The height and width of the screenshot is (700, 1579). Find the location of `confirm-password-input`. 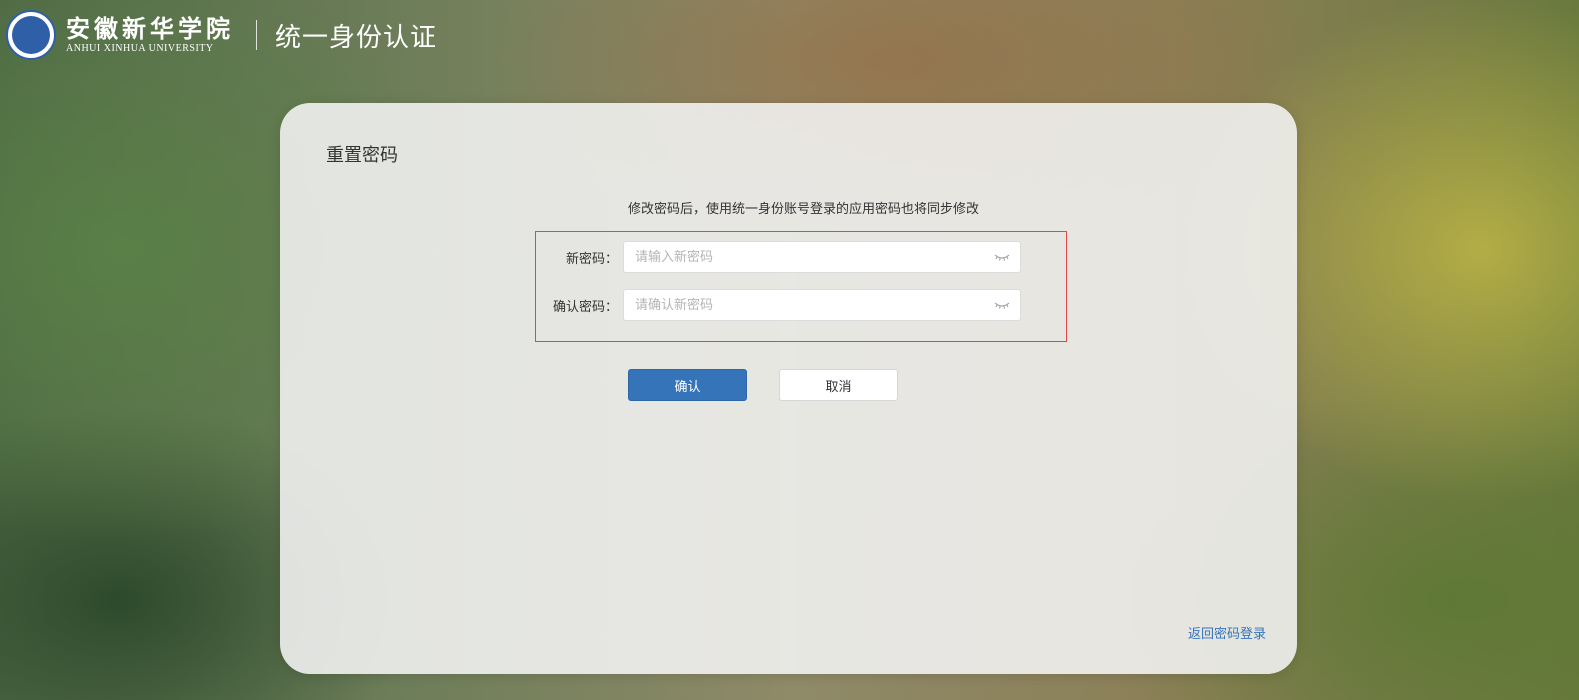

confirm-password-input is located at coordinates (799, 305).